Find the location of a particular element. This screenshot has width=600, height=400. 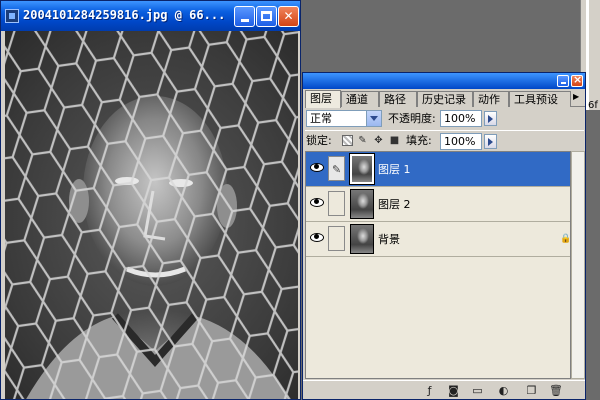

close-button: ✕ is located at coordinates (288, 16).